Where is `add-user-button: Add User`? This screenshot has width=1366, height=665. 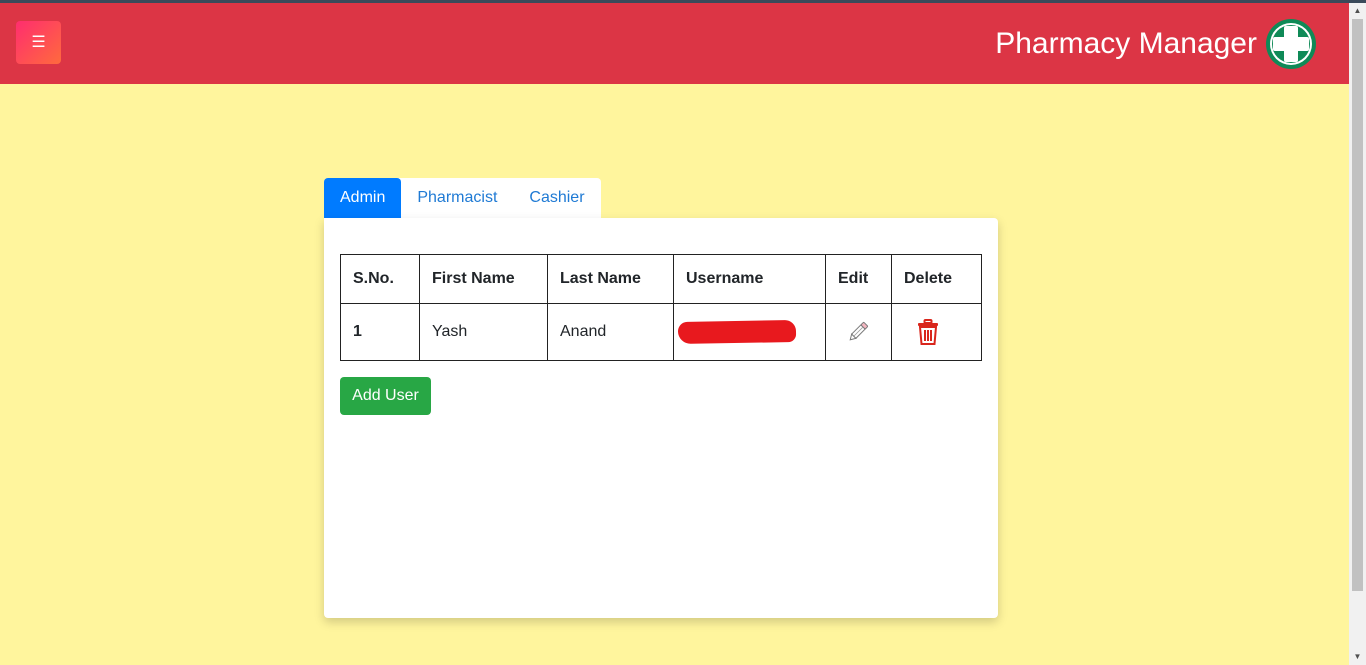
add-user-button: Add User is located at coordinates (385, 396).